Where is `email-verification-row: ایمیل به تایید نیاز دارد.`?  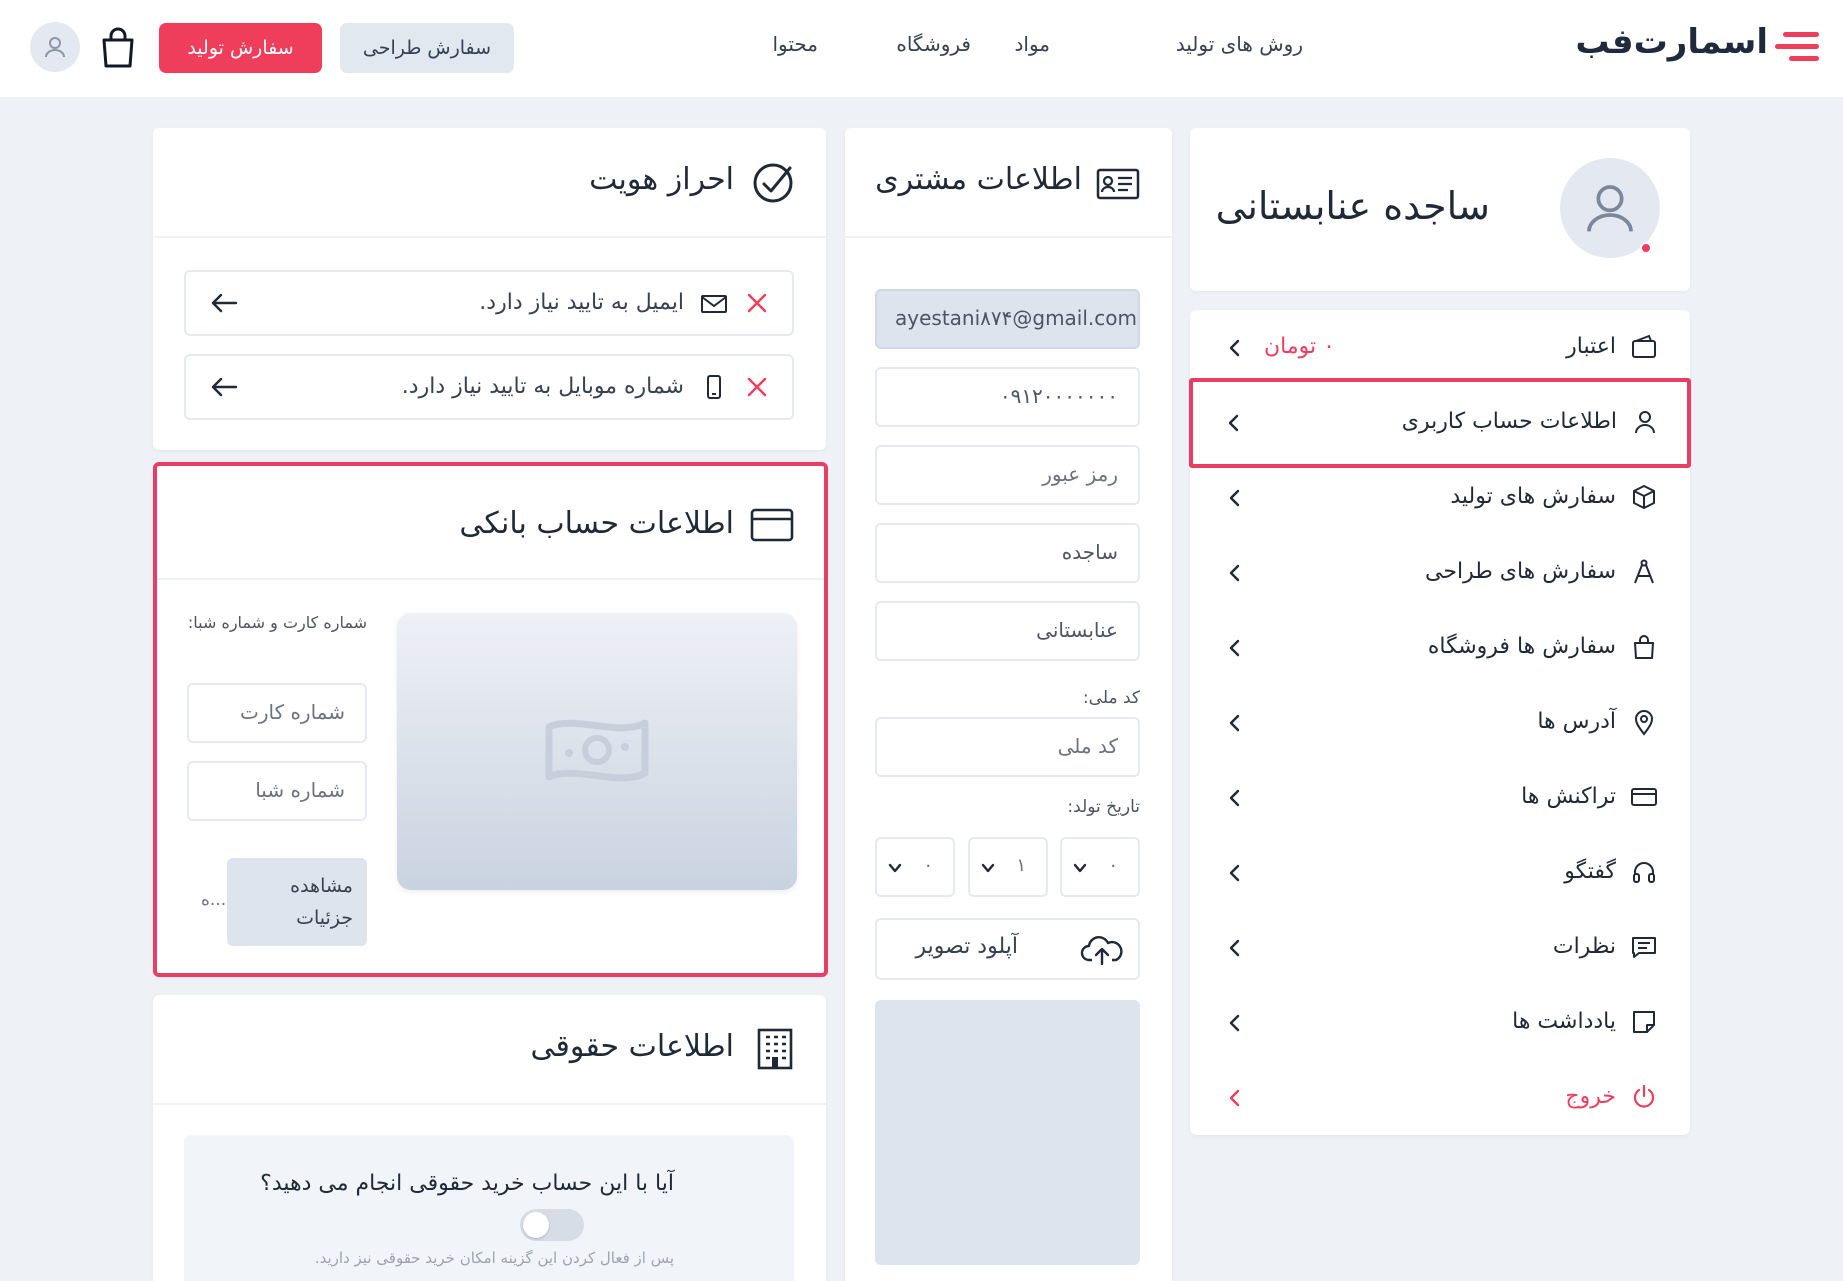
email-verification-row: ایمیل به تایید نیاز دارد. is located at coordinates (489, 303).